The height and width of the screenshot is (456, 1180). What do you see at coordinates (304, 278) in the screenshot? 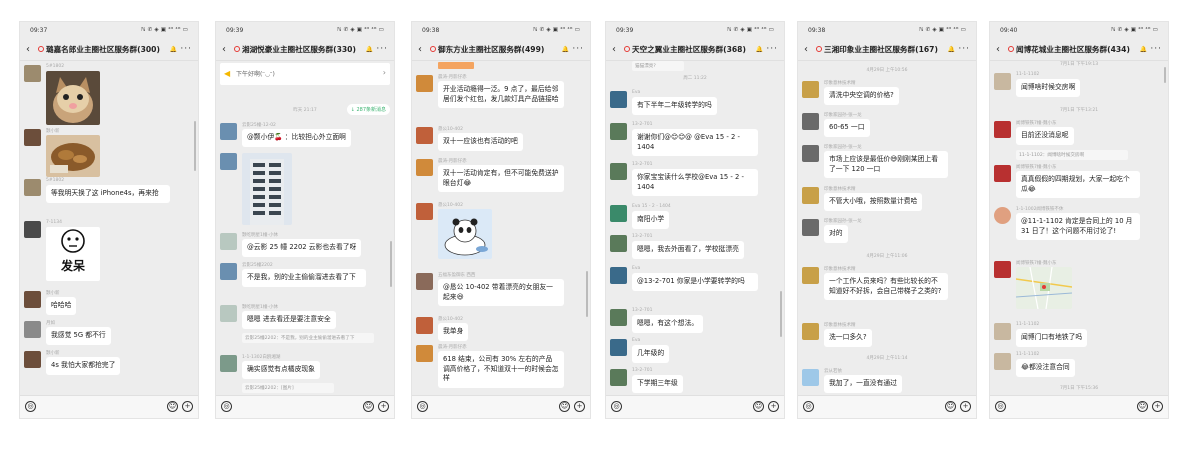
I see `message-bubble: 不是我，别的业主偷偷溜进去看了下` at bounding box center [304, 278].